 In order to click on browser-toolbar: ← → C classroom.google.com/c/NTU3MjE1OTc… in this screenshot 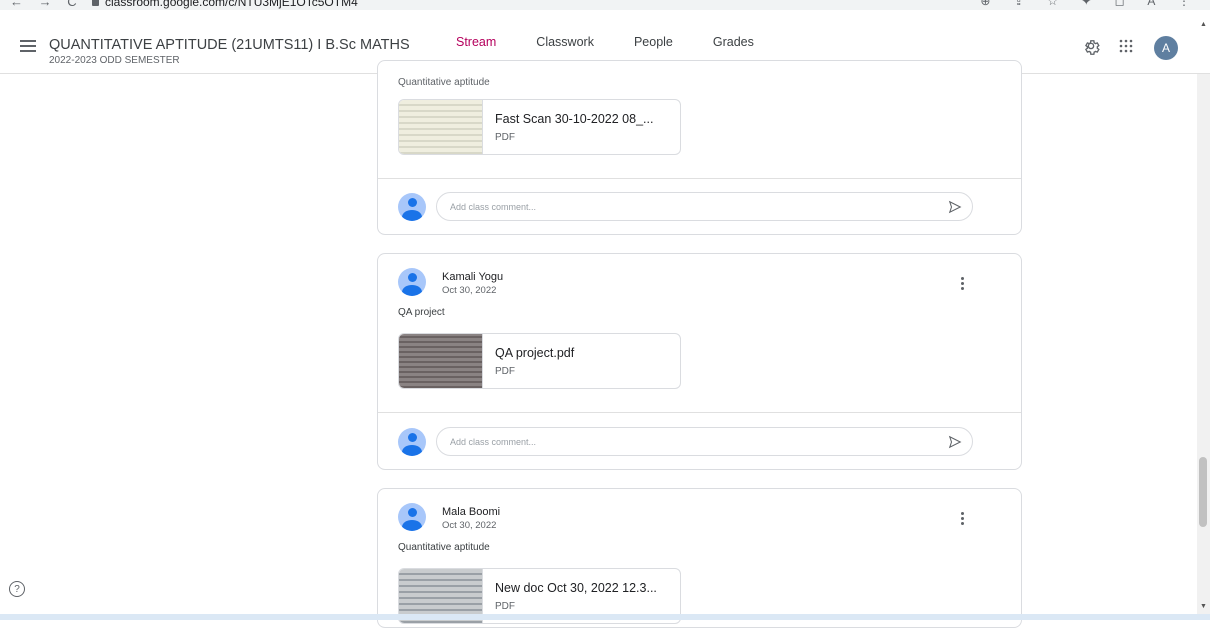, I will do `click(605, 5)`.